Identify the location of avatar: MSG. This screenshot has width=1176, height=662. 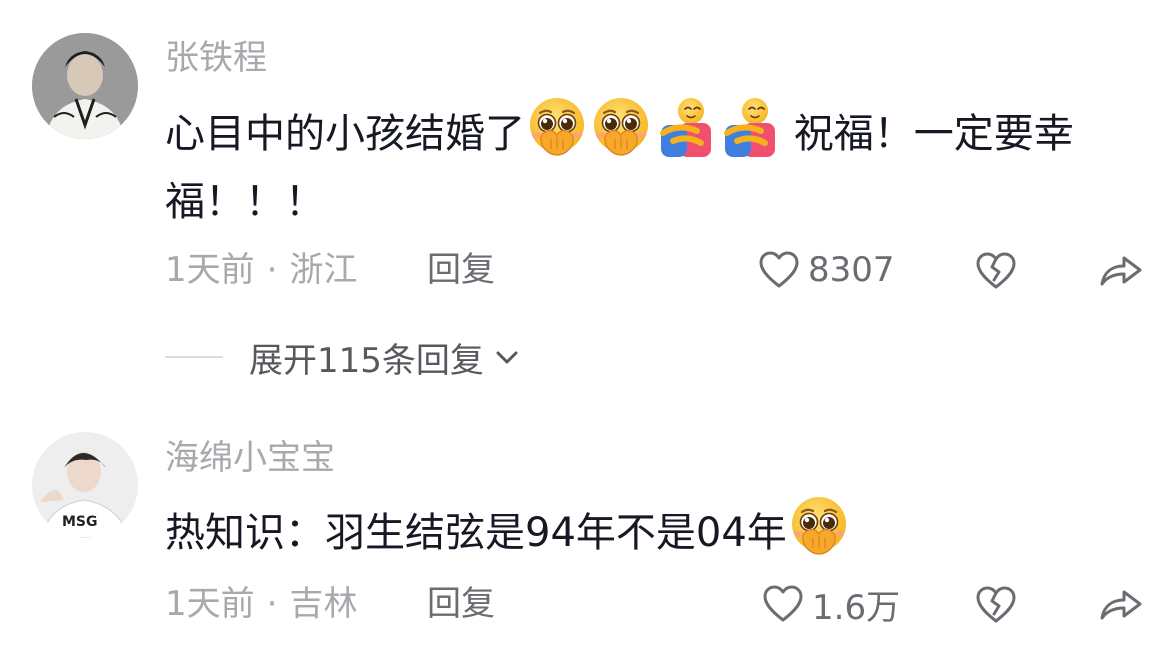
(85, 485).